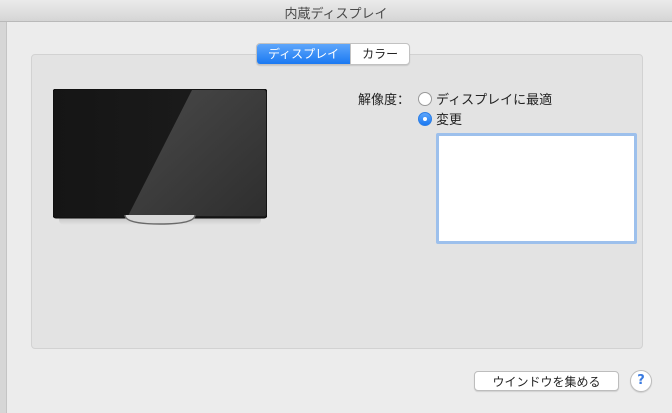 The width and height of the screenshot is (672, 413). What do you see at coordinates (3, 217) in the screenshot?
I see `background-window-edge` at bounding box center [3, 217].